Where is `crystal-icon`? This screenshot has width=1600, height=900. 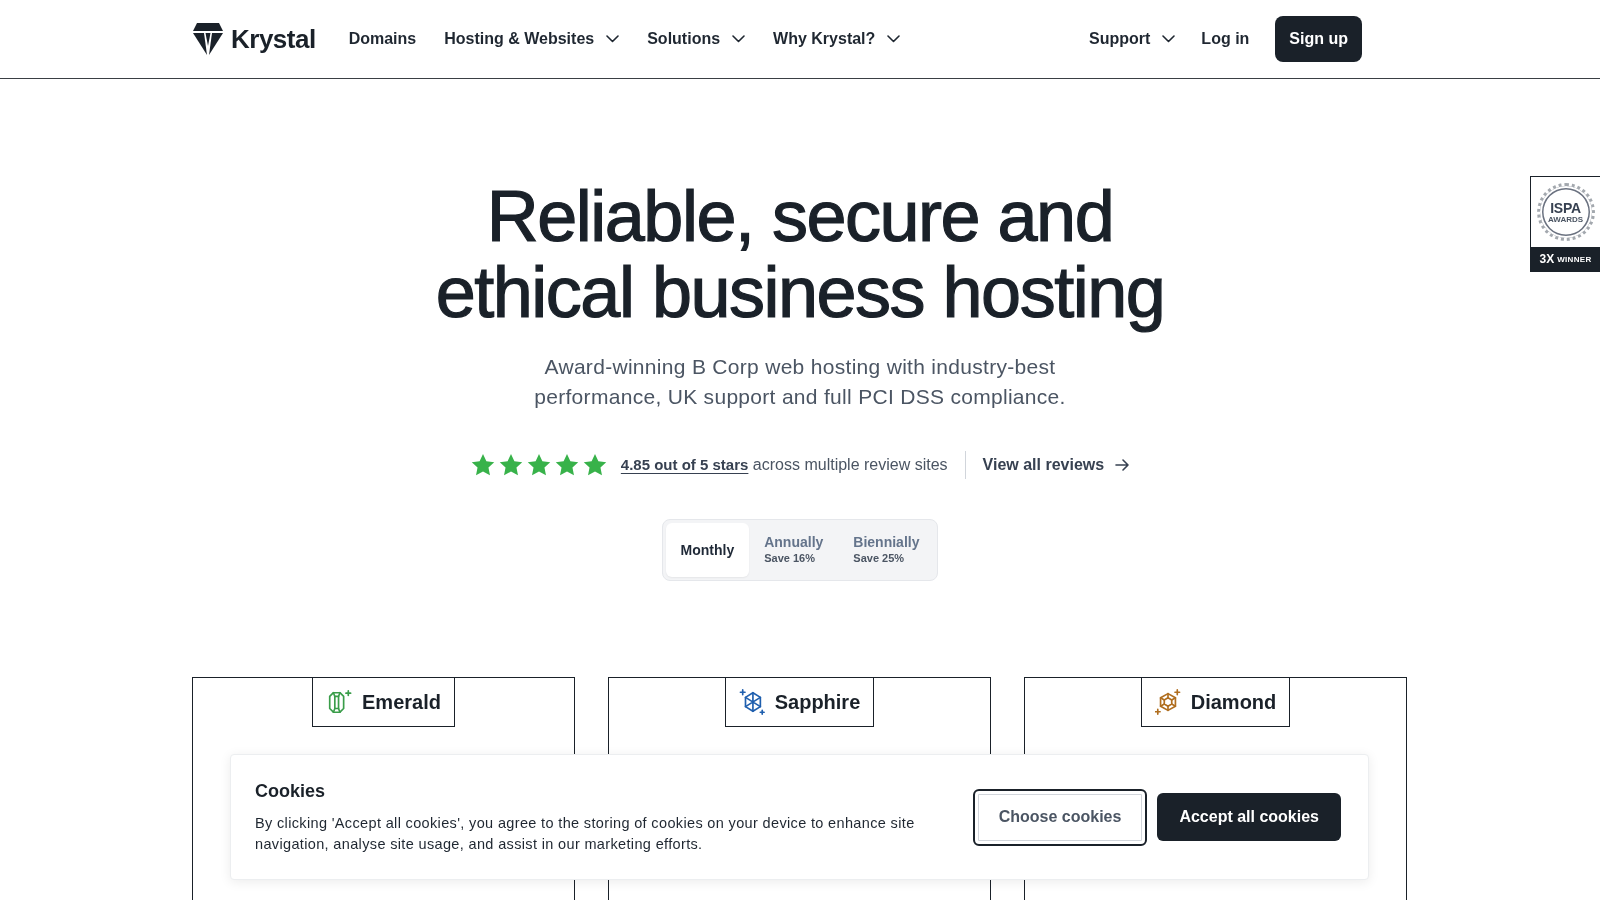 crystal-icon is located at coordinates (751, 702).